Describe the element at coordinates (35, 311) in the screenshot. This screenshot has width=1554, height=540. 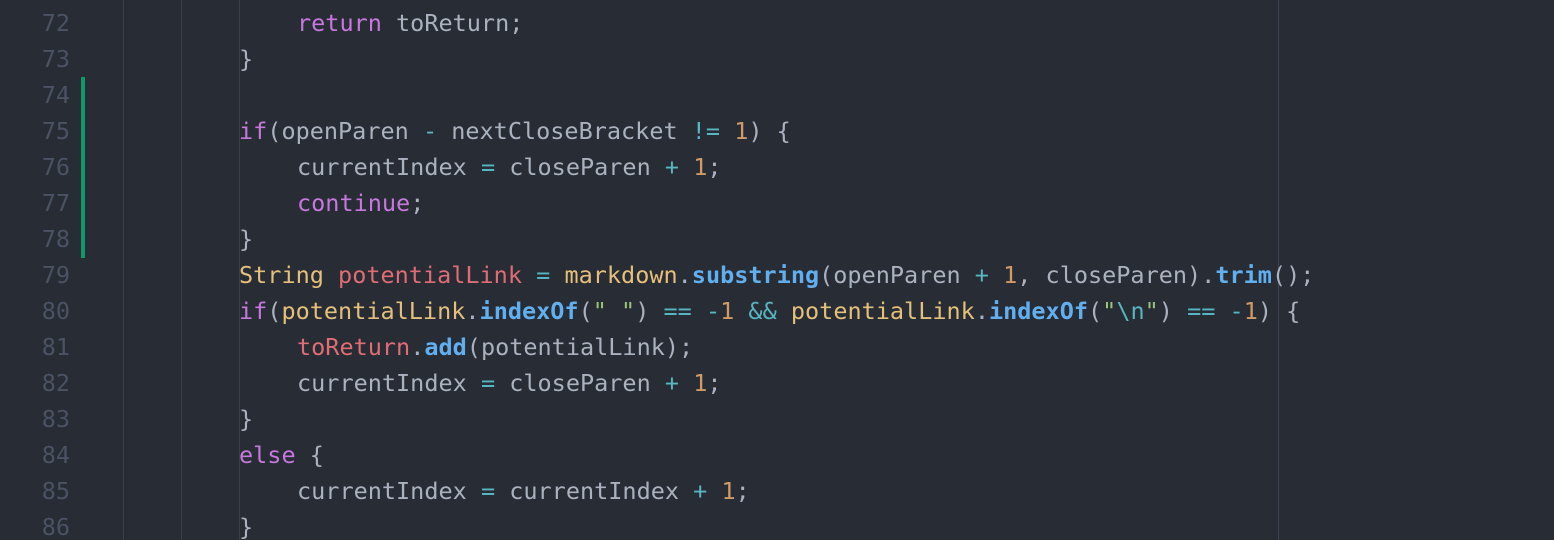
I see `line-number: 80` at that location.